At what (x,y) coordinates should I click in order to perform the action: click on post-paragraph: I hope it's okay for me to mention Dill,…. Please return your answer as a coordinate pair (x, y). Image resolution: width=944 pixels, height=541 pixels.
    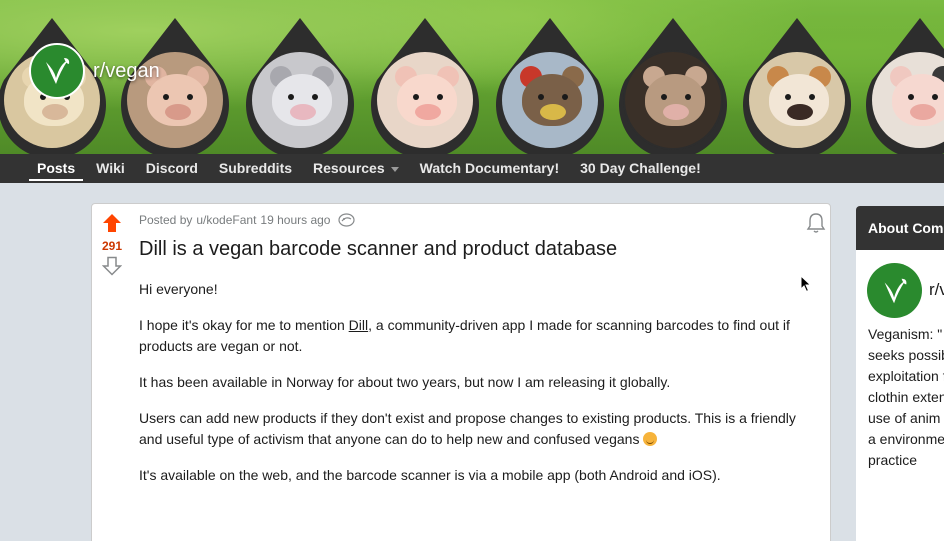
    Looking at the image, I should click on (477, 336).